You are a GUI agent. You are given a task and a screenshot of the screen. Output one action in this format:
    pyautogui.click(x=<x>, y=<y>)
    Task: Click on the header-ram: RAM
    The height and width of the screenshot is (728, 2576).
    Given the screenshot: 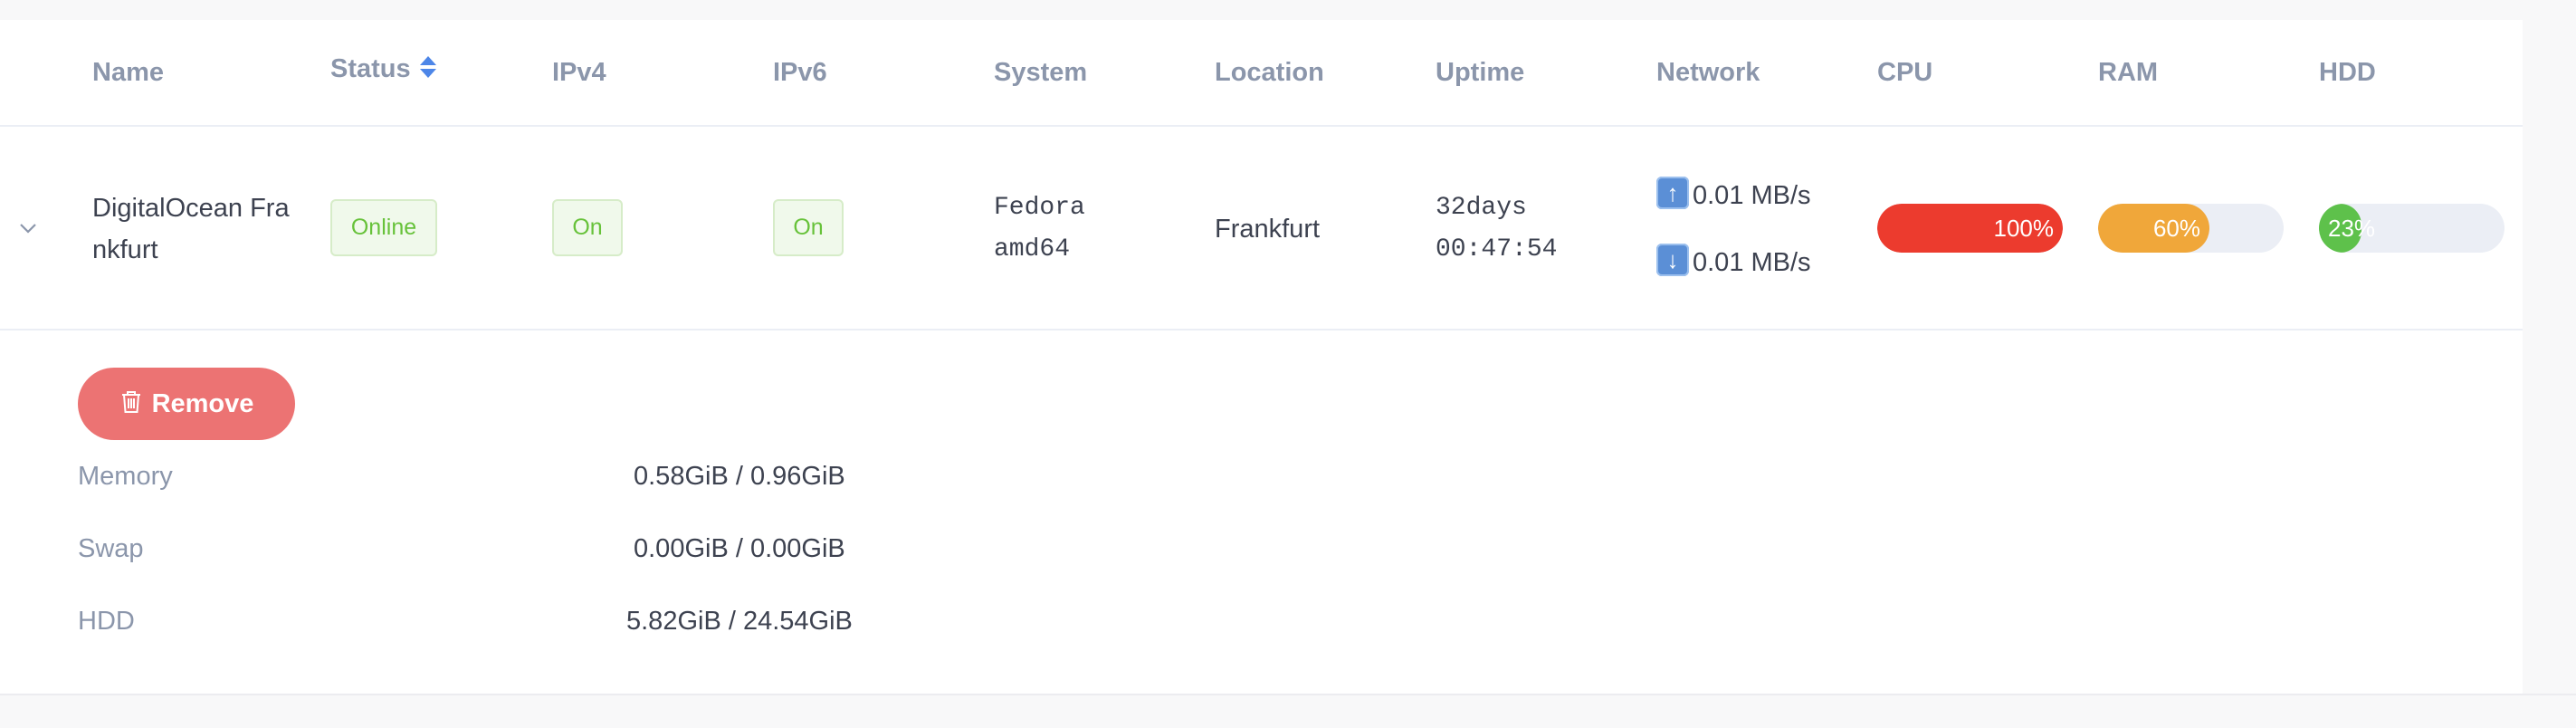 What is the action you would take?
    pyautogui.click(x=2128, y=73)
    